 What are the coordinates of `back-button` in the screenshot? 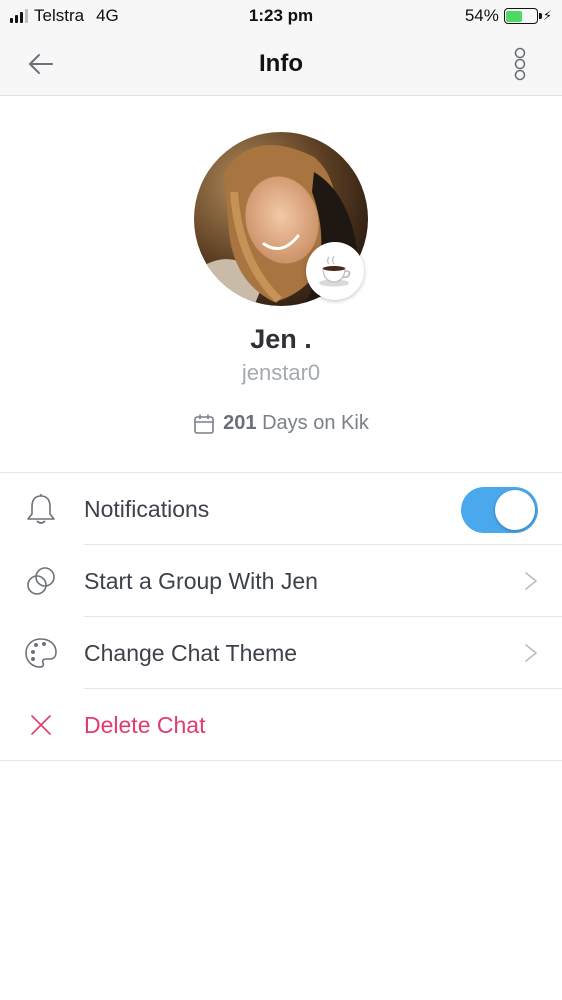 It's located at (41, 64).